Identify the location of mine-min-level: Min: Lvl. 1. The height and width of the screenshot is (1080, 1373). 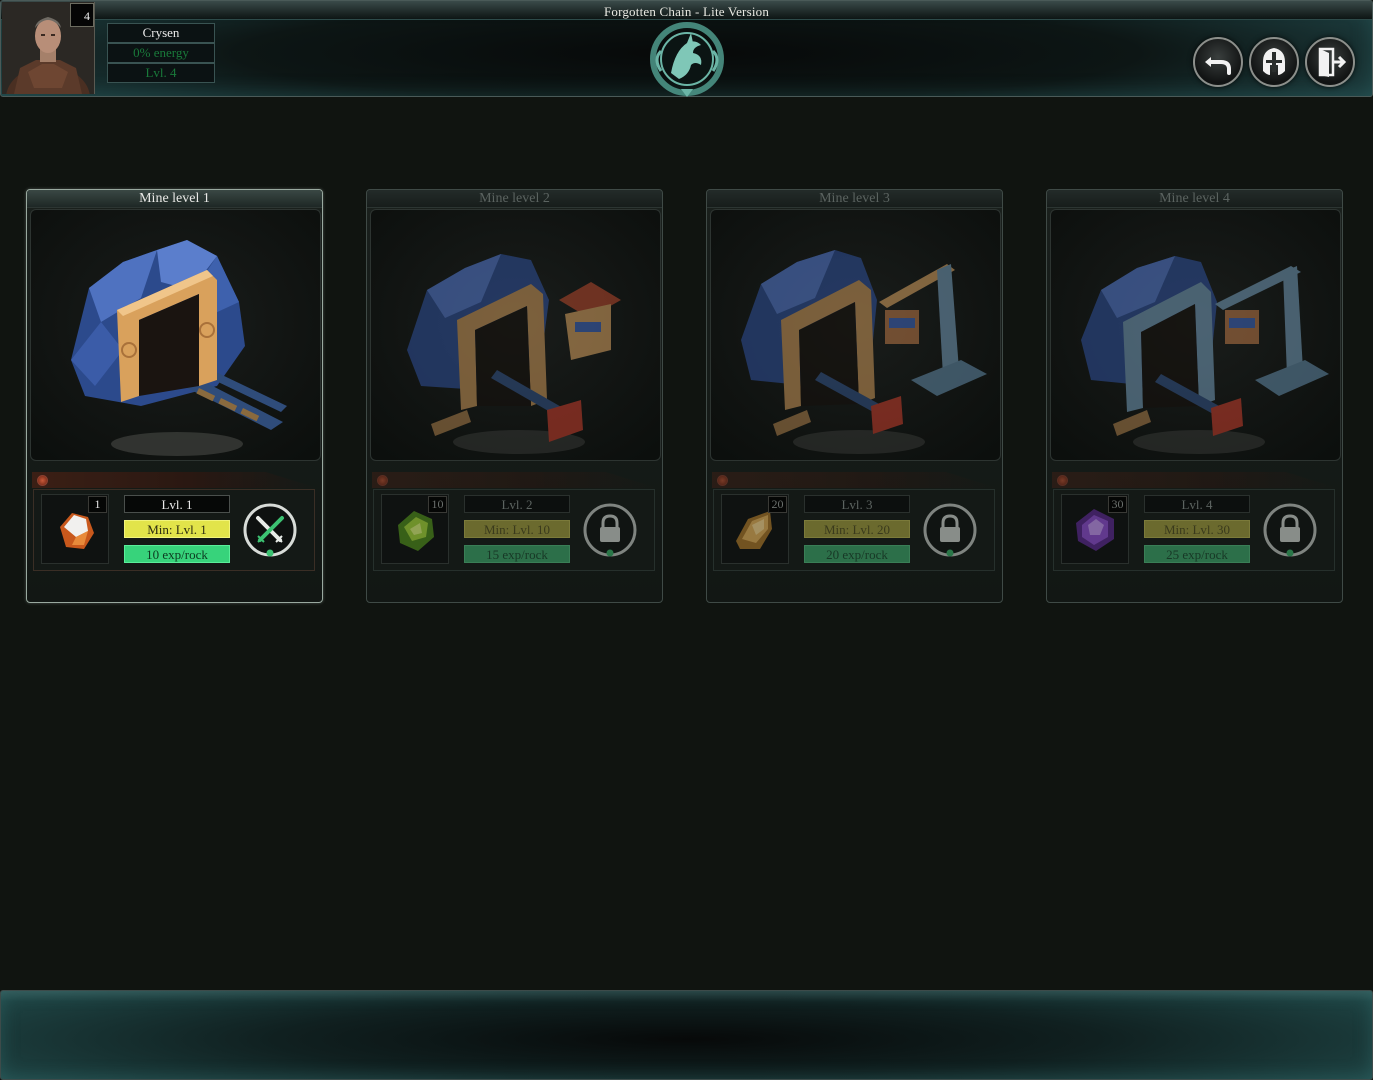
(177, 529).